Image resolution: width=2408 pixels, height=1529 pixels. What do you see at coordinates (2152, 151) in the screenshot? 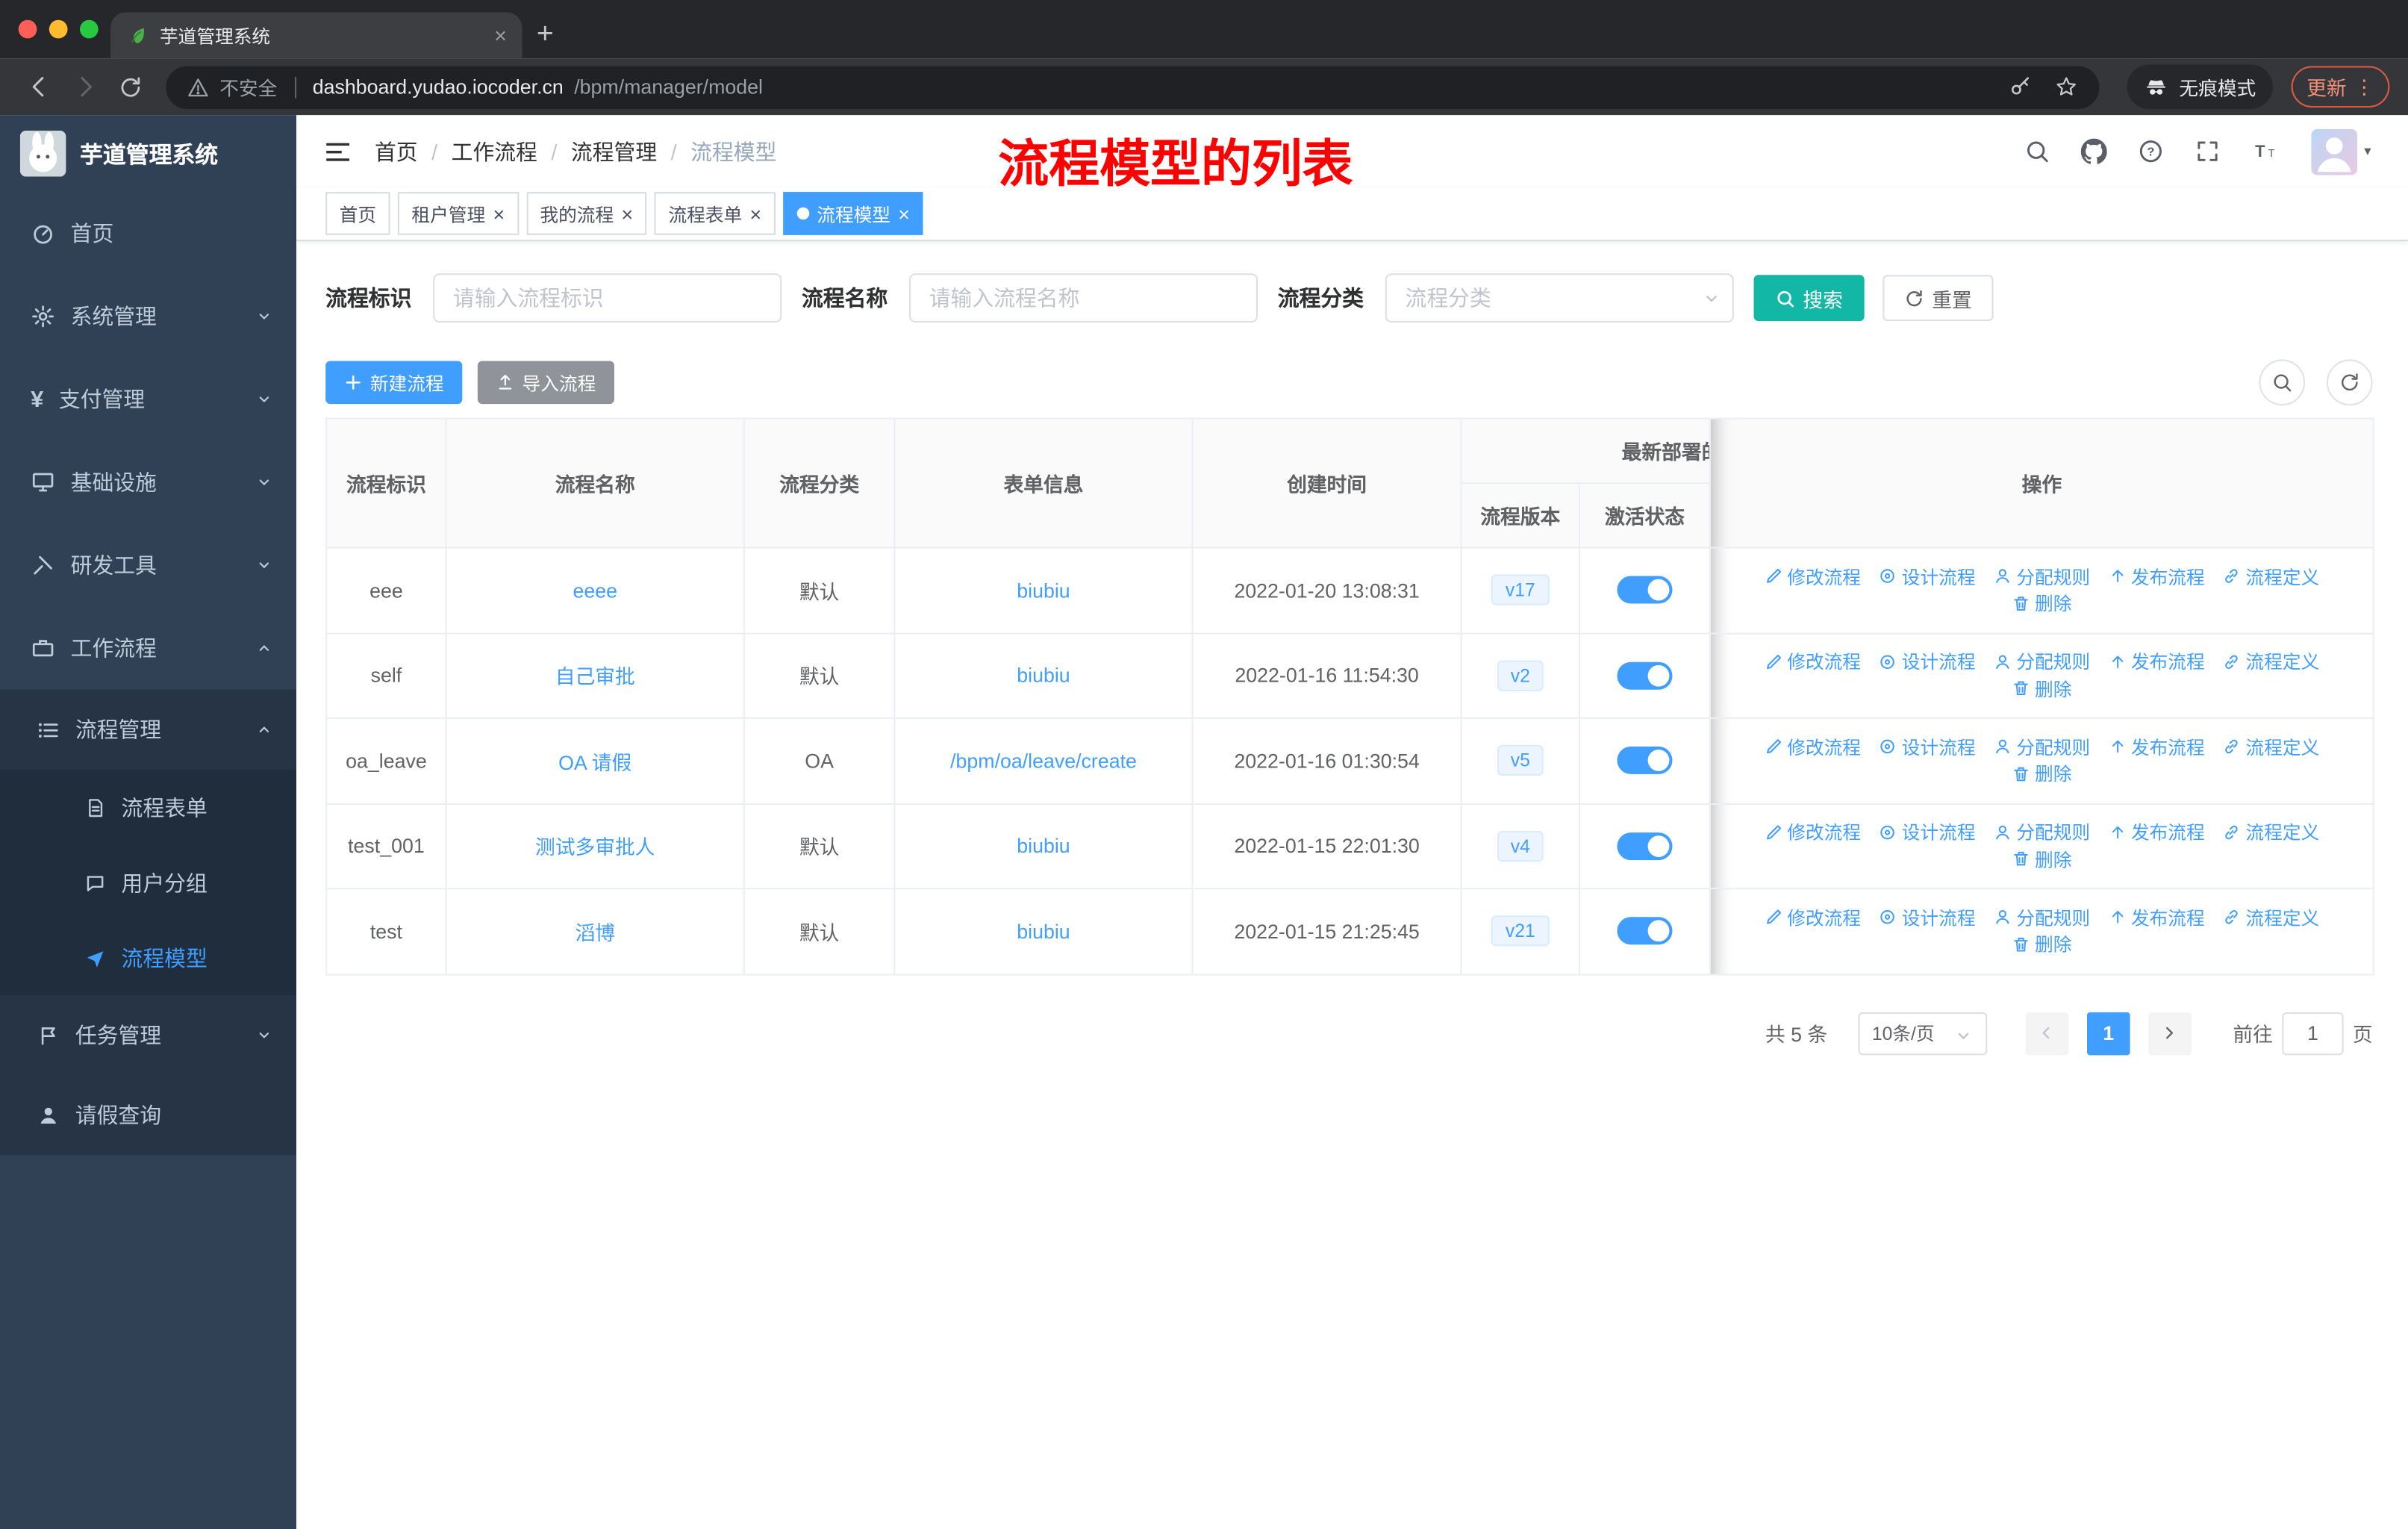
I see `help-icon: ?` at bounding box center [2152, 151].